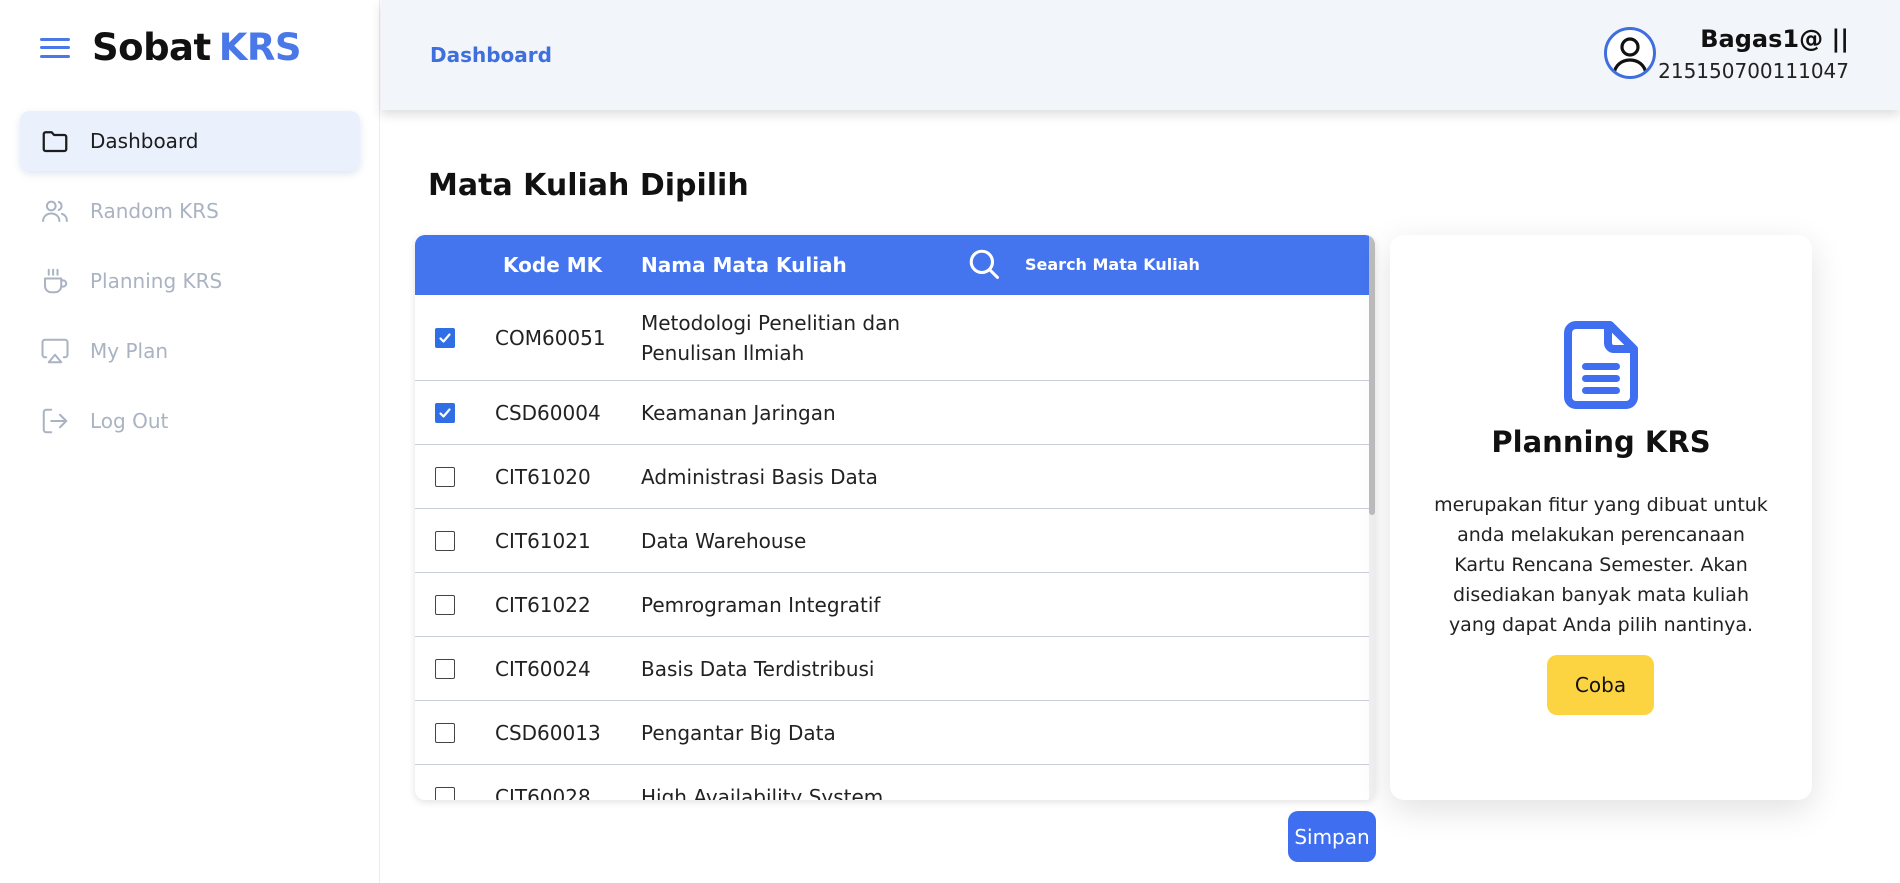 This screenshot has width=1900, height=883. Describe the element at coordinates (543, 604) in the screenshot. I see `cell-kode: CIT61022` at that location.